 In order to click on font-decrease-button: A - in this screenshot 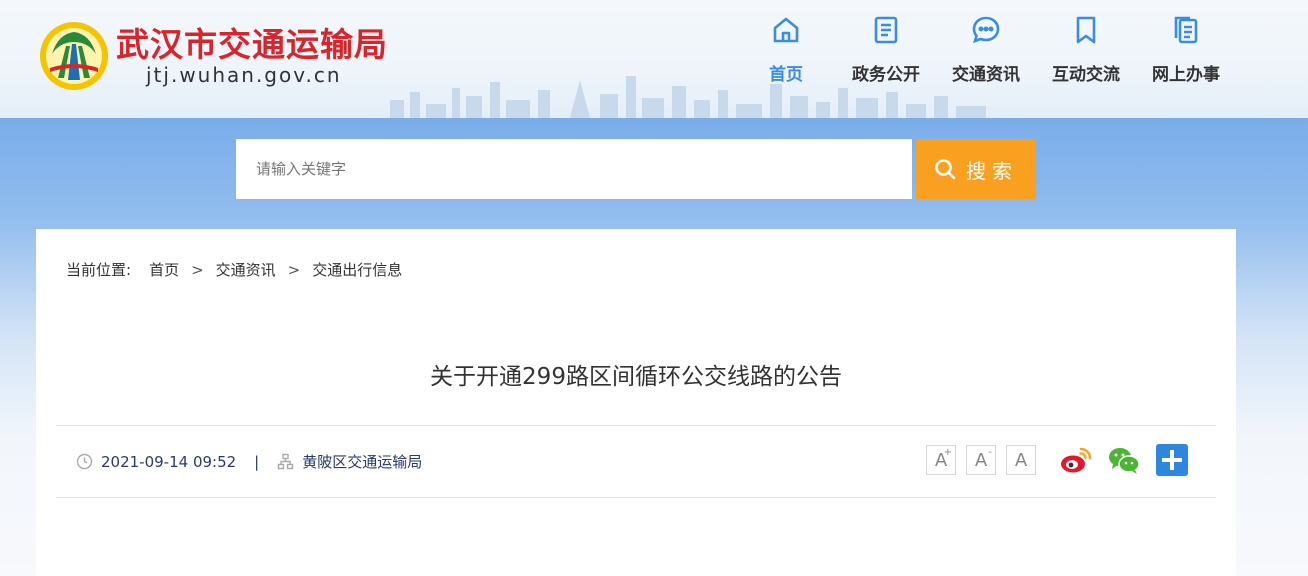, I will do `click(981, 460)`.